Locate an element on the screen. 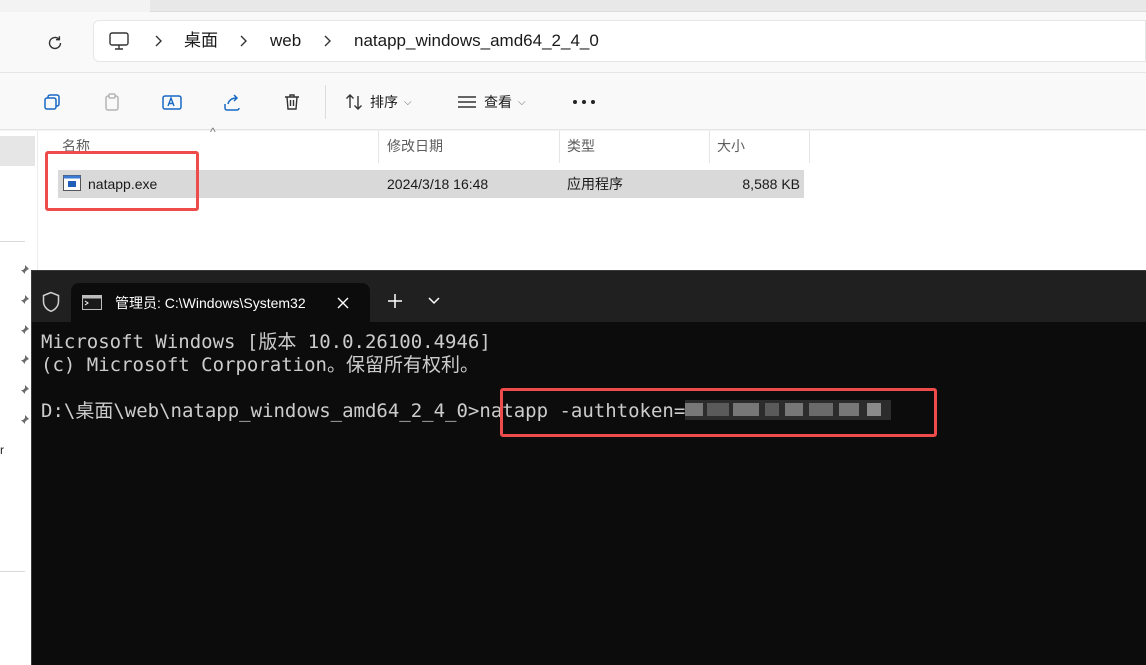 The image size is (1146, 665). window-top-strip is located at coordinates (648, 6).